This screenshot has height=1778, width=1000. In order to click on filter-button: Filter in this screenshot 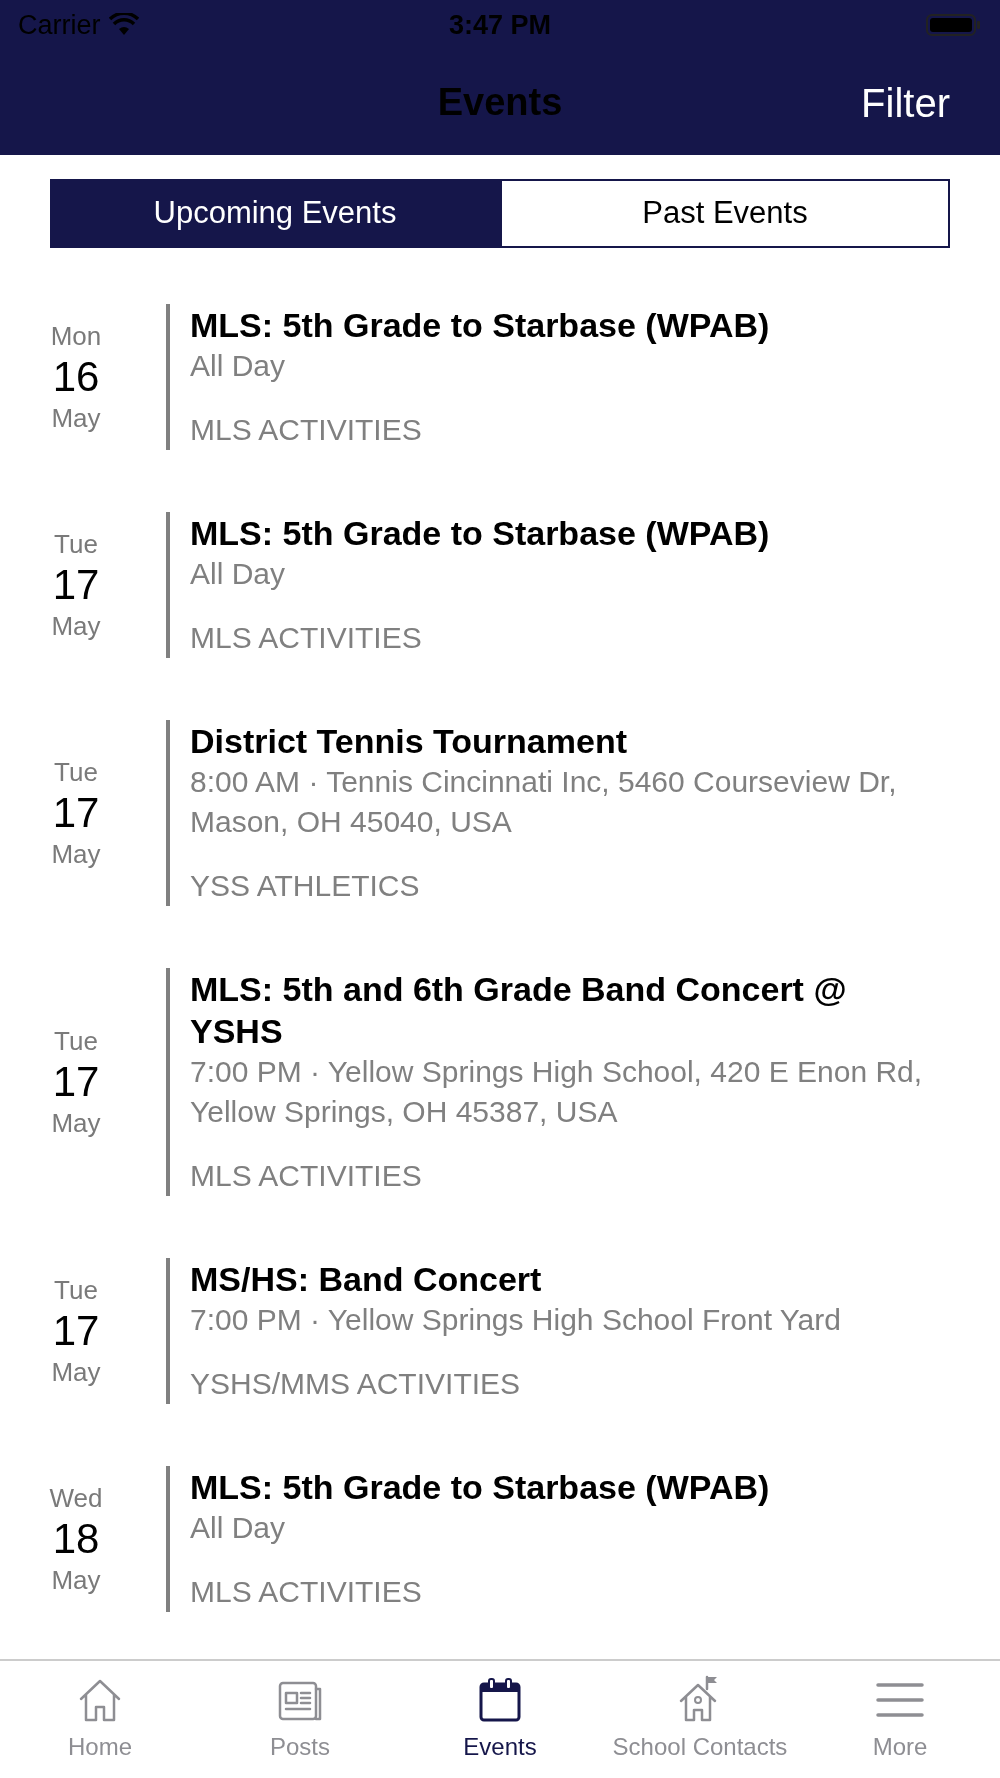, I will do `click(905, 102)`.